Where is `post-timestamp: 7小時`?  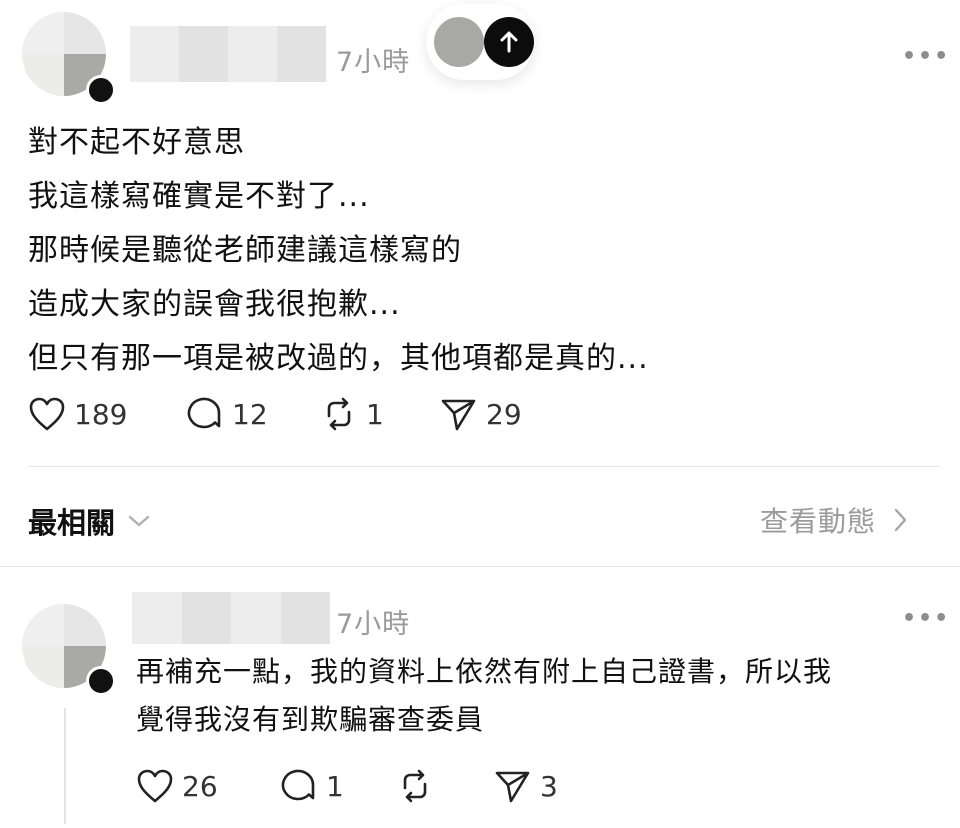 post-timestamp: 7小時 is located at coordinates (373, 62).